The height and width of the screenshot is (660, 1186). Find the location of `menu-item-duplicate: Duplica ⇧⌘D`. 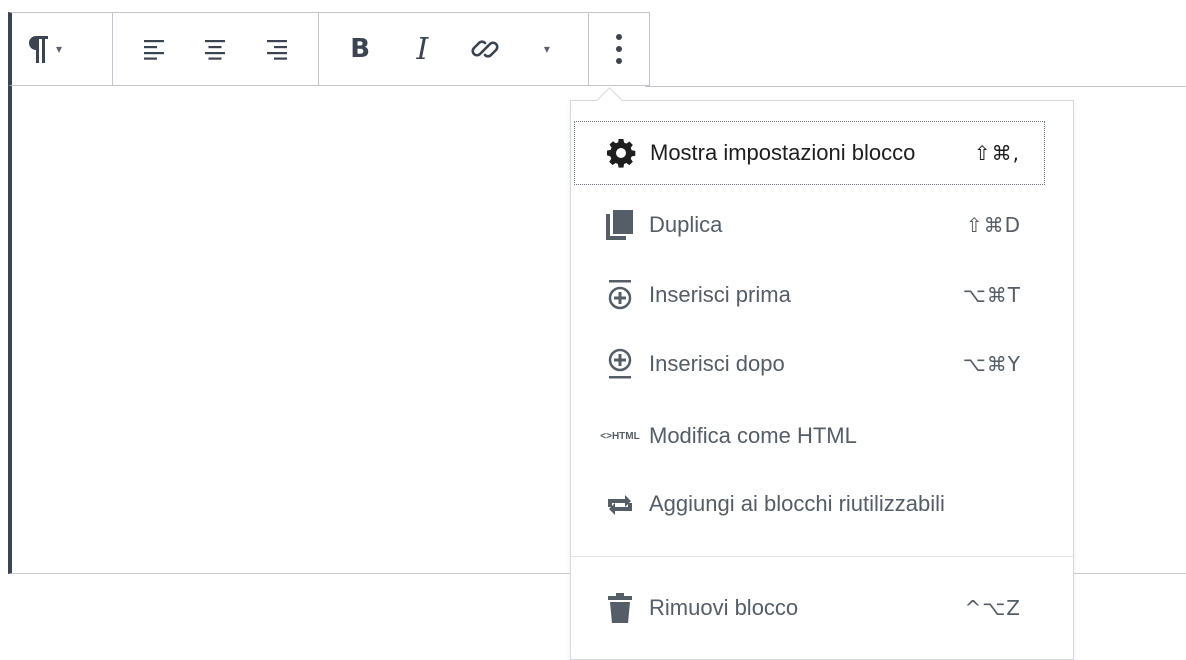

menu-item-duplicate: Duplica ⇧⌘D is located at coordinates (809, 225).